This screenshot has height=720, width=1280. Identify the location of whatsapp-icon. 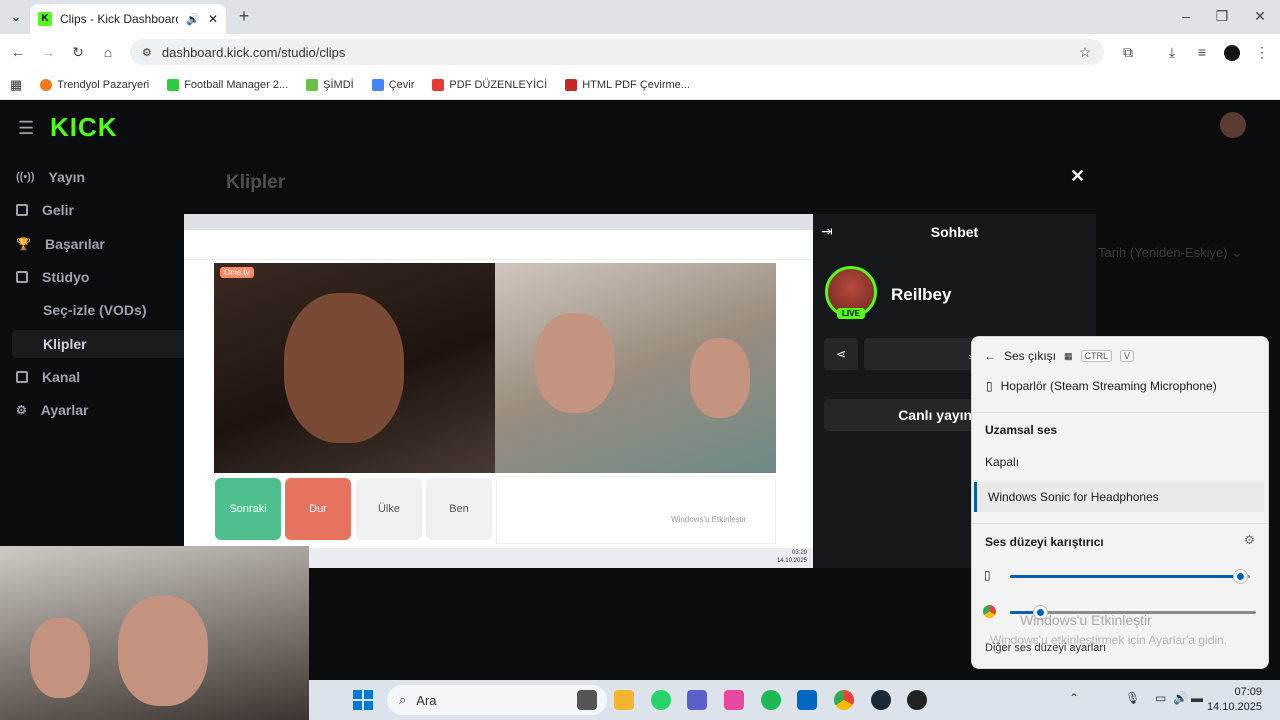
(661, 700).